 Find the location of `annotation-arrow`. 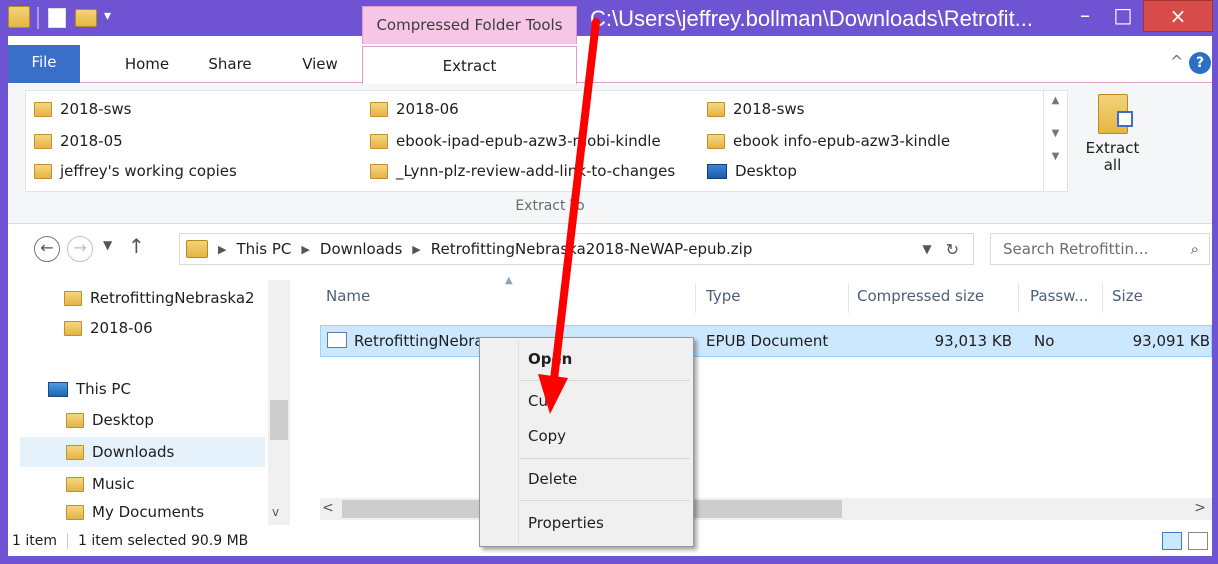

annotation-arrow is located at coordinates (569, 216).